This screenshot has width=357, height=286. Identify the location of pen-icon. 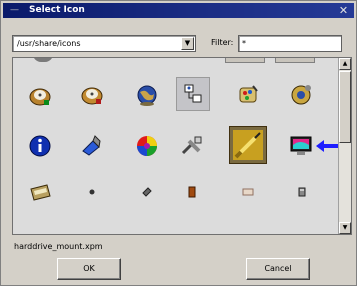
(92, 146).